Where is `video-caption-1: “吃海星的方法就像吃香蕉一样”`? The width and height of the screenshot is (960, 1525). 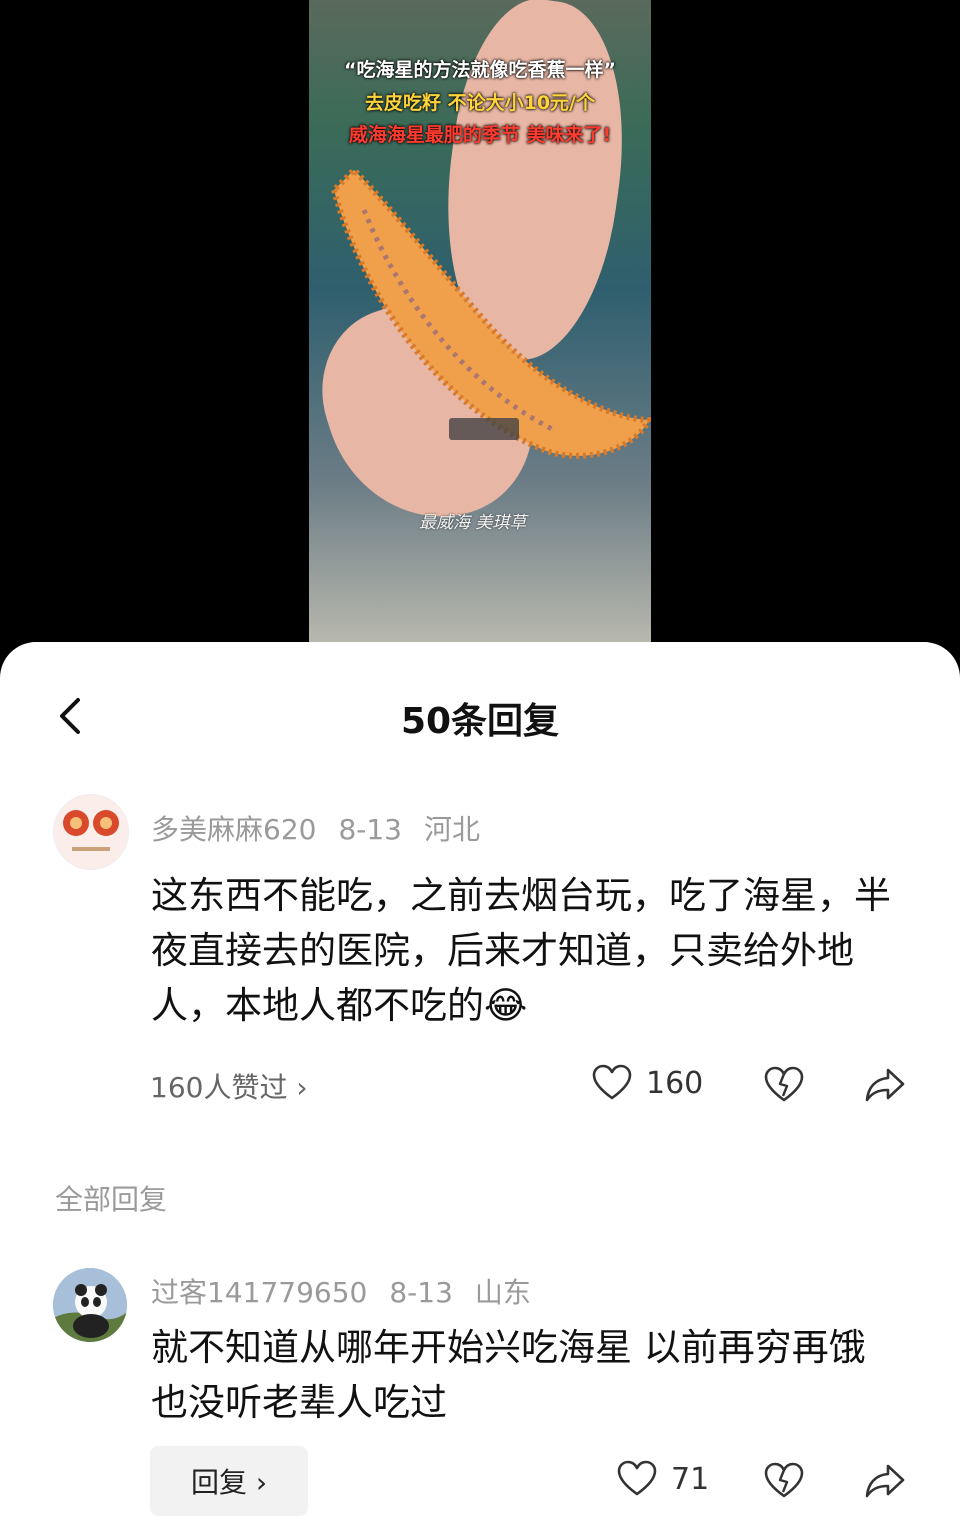
video-caption-1: “吃海星的方法就像吃香蕉一样” is located at coordinates (480, 70).